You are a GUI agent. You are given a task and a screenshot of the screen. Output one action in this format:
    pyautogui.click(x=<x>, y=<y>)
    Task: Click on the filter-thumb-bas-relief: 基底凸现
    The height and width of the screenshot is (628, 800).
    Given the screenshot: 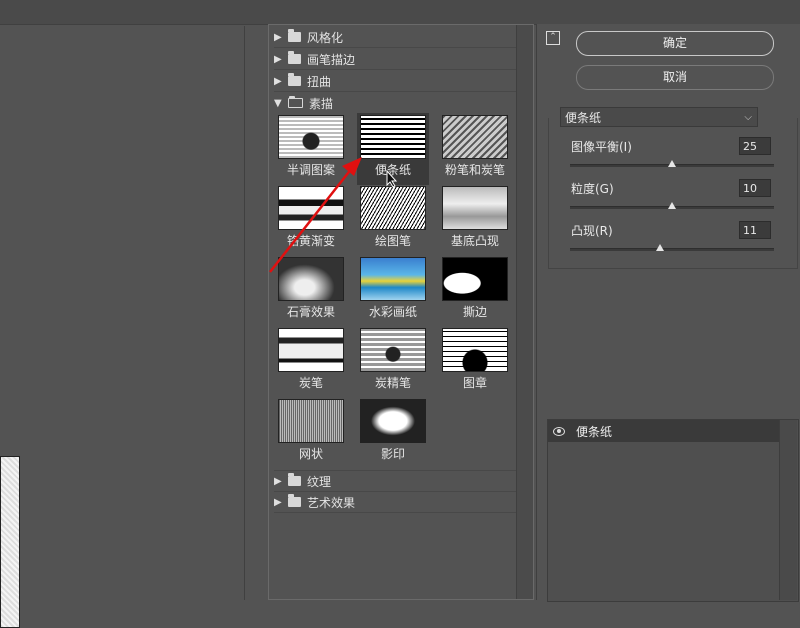 What is the action you would take?
    pyautogui.click(x=475, y=217)
    